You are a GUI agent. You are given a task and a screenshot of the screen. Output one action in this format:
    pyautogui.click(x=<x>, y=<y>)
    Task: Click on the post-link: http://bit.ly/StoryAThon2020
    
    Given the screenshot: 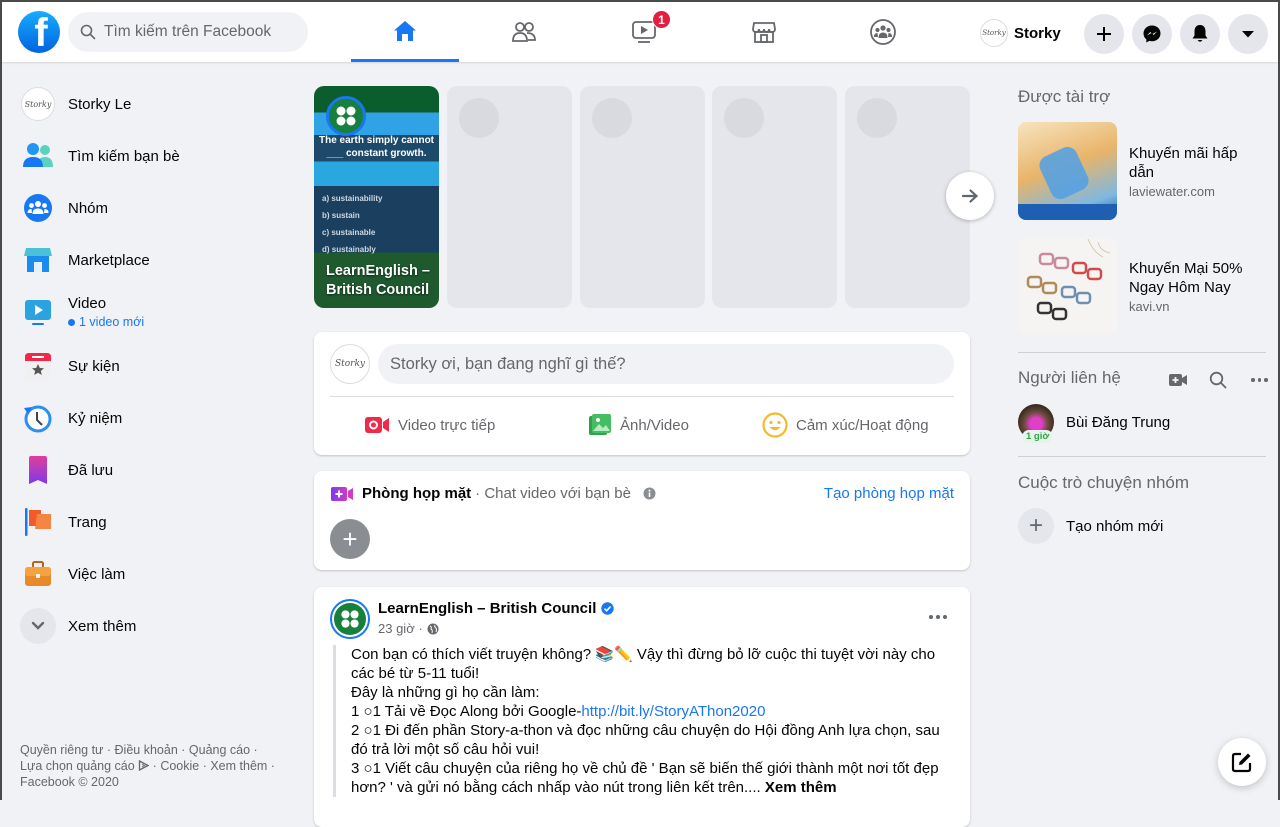 What is the action you would take?
    pyautogui.click(x=673, y=711)
    